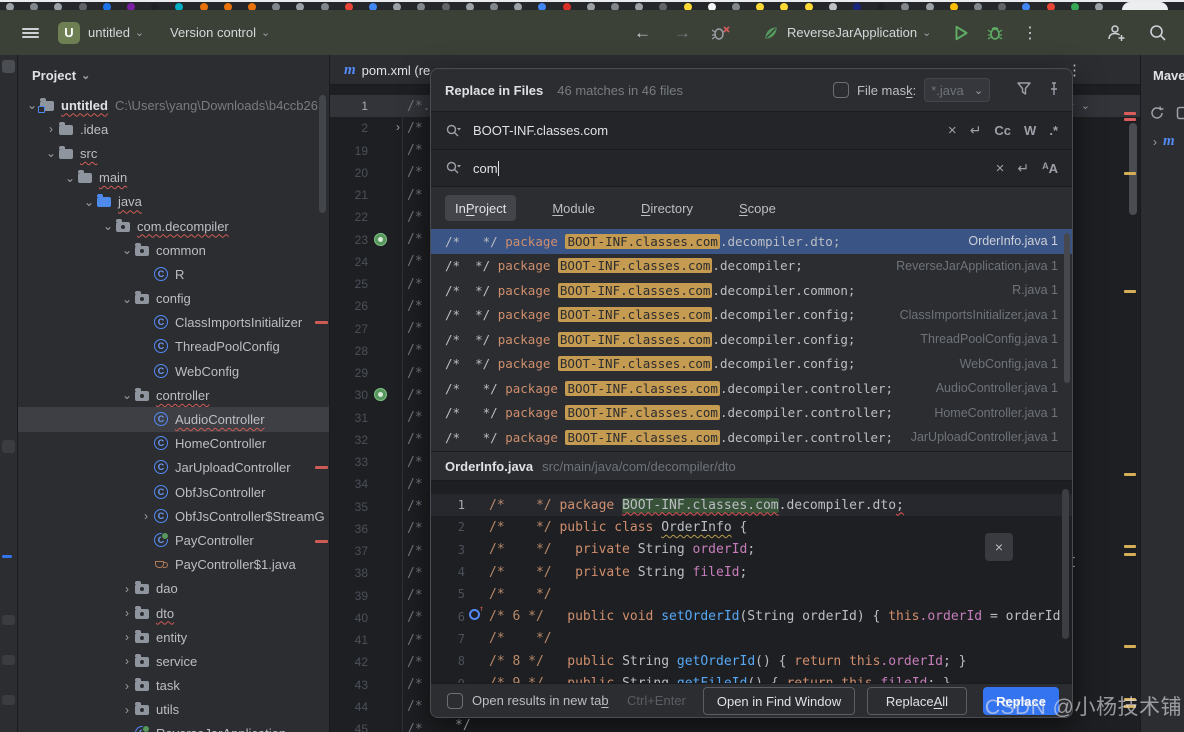 The image size is (1184, 732). I want to click on project-switcher: untitled ⌄, so click(116, 32).